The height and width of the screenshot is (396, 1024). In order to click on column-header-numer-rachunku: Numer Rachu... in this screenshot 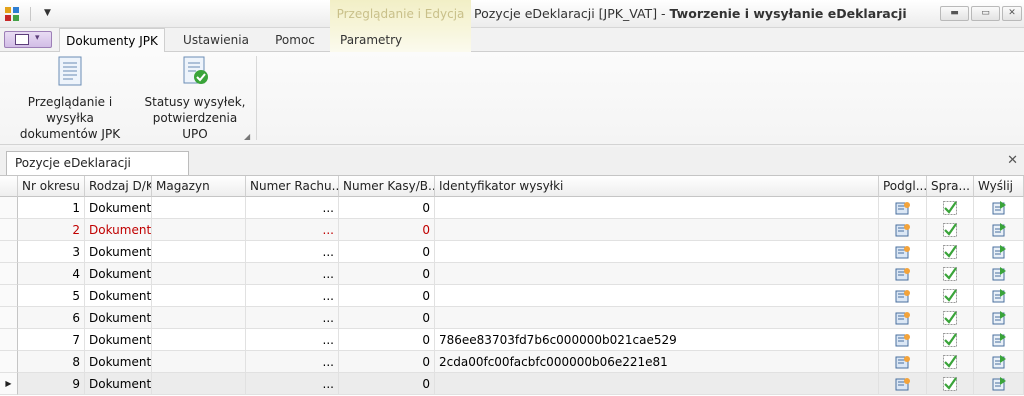, I will do `click(292, 186)`.